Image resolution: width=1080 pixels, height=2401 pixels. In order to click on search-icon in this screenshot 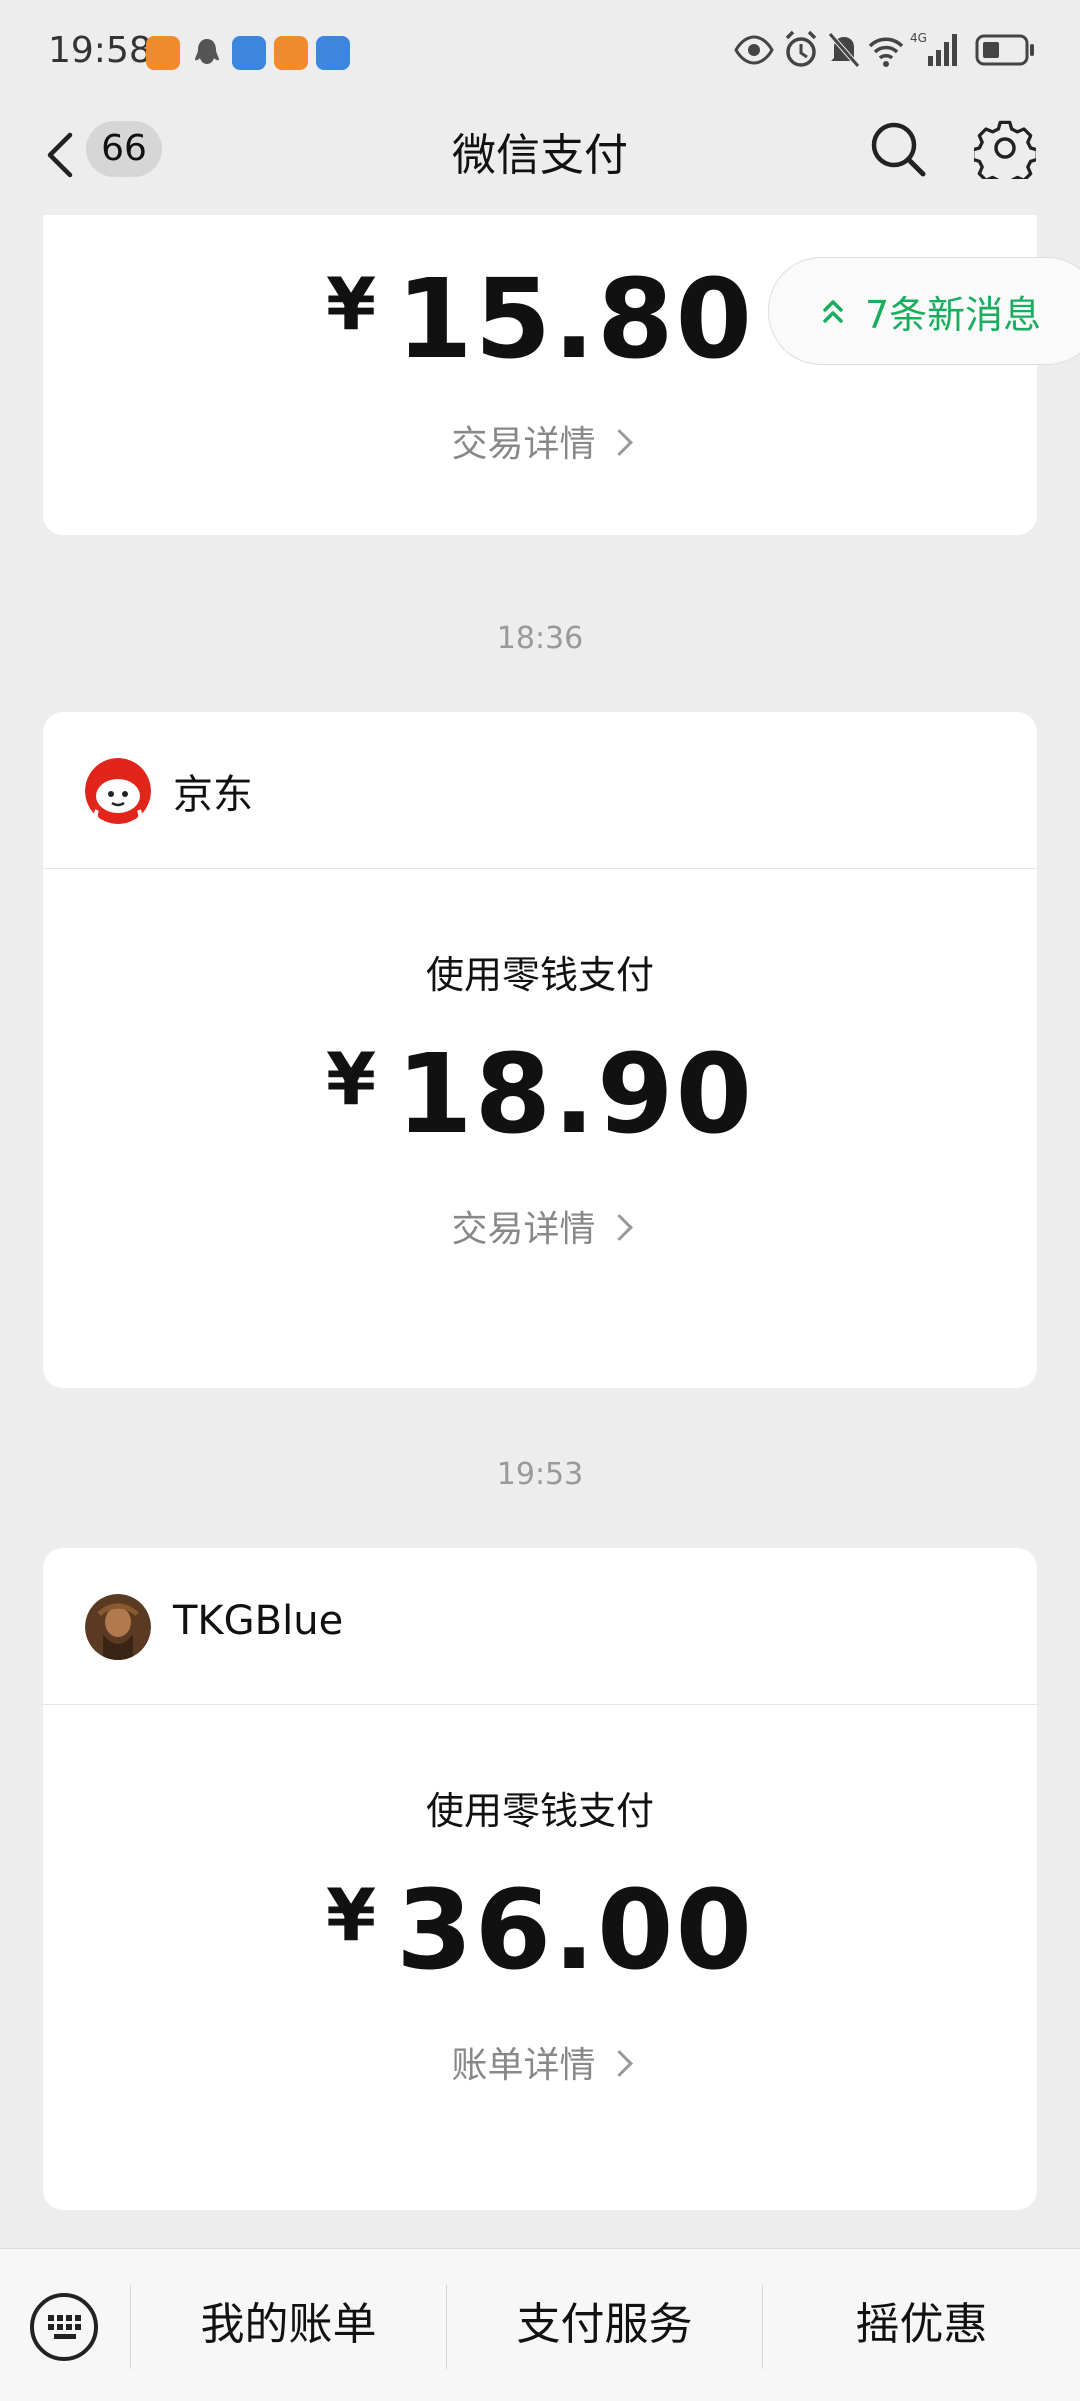, I will do `click(898, 149)`.